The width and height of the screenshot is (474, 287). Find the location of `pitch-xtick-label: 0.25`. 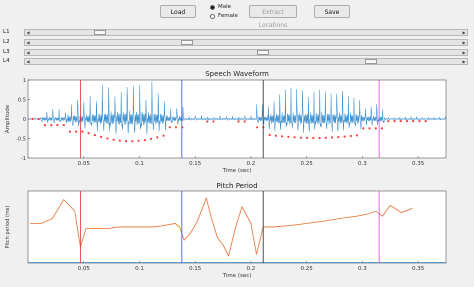

pitch-xtick-label: 0.25 is located at coordinates (307, 269).